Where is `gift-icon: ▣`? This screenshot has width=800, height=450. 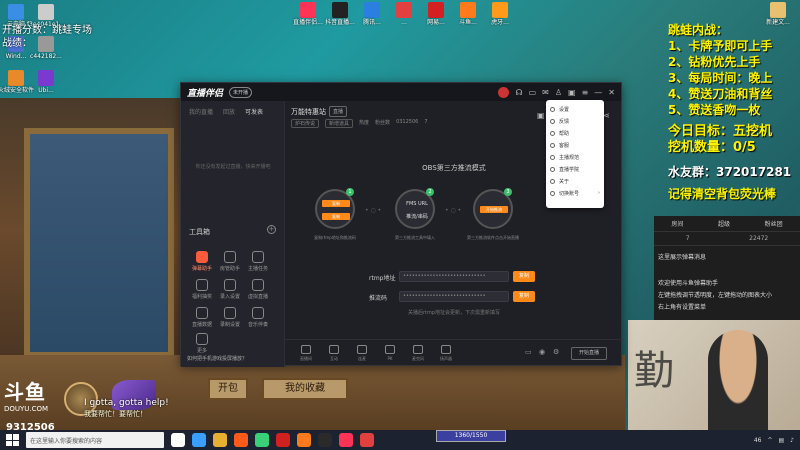 gift-icon: ▣ is located at coordinates (572, 92).